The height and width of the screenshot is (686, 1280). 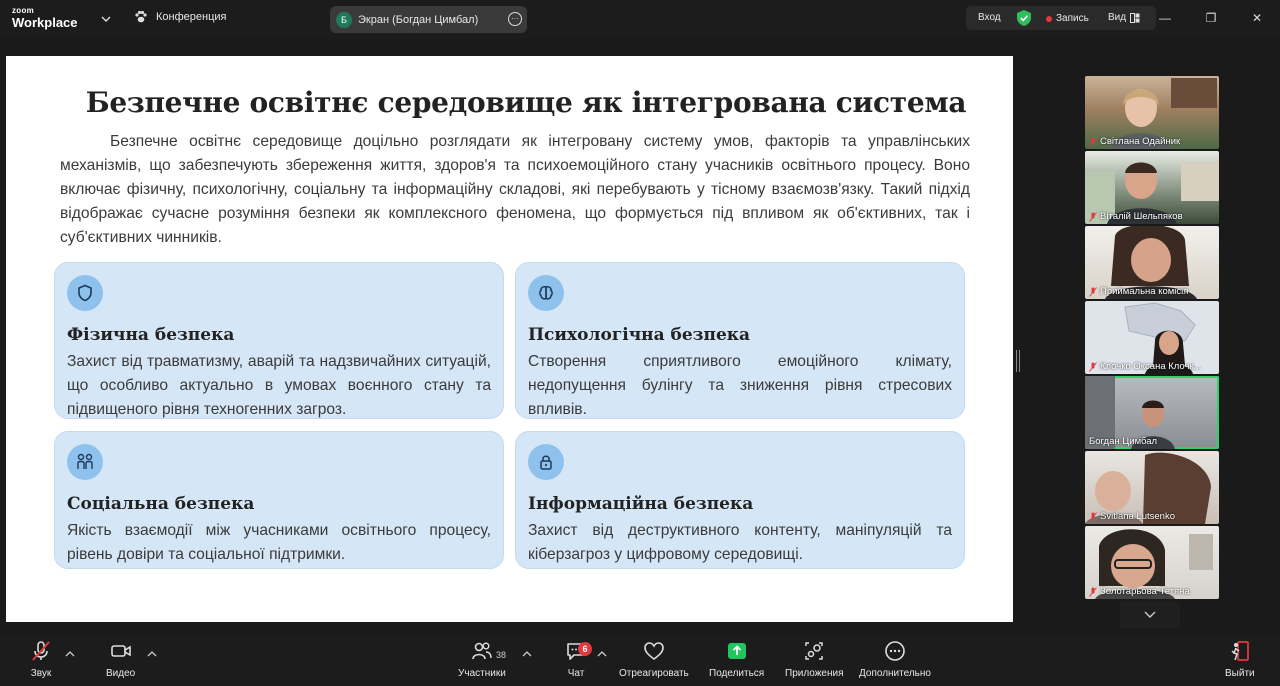 What do you see at coordinates (639, 335) in the screenshot?
I see `card-title: Психологічна безпека` at bounding box center [639, 335].